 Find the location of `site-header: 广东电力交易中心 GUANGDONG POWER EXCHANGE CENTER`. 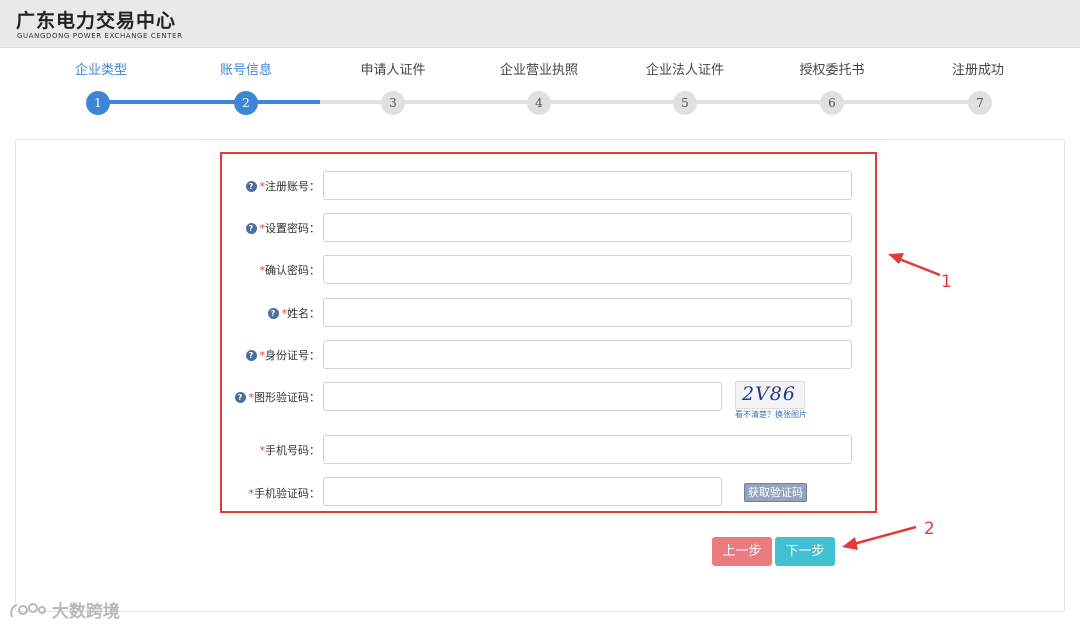

site-header: 广东电力交易中心 GUANGDONG POWER EXCHANGE CENTER is located at coordinates (540, 24).